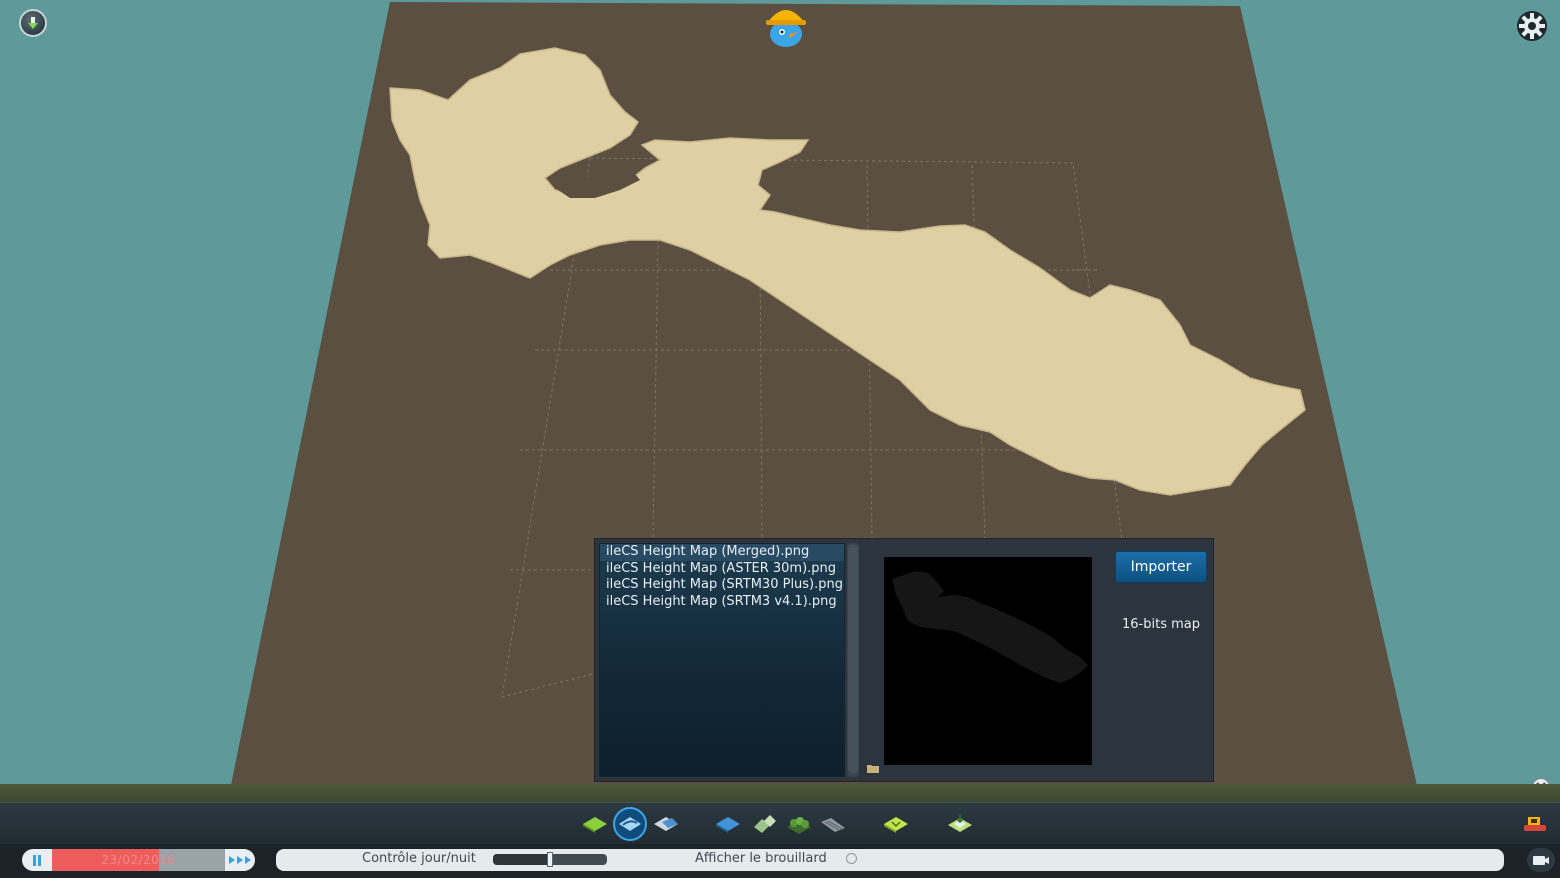 Image resolution: width=1560 pixels, height=878 pixels. I want to click on pause-button, so click(37, 860).